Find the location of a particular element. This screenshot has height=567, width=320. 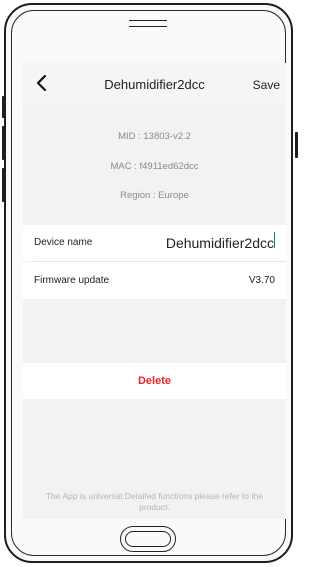

device-name-label: Device name is located at coordinates (63, 242).